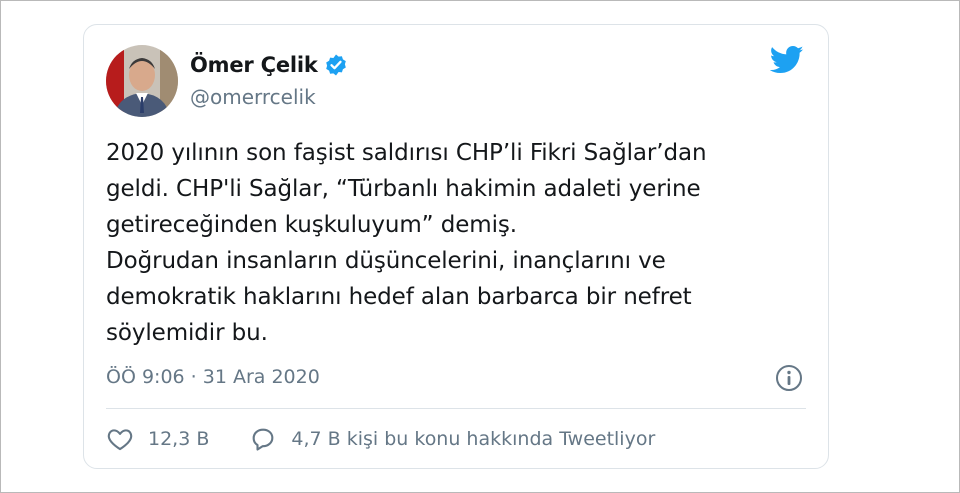 Image resolution: width=960 pixels, height=493 pixels. What do you see at coordinates (336, 65) in the screenshot?
I see `verified-badge-icon` at bounding box center [336, 65].